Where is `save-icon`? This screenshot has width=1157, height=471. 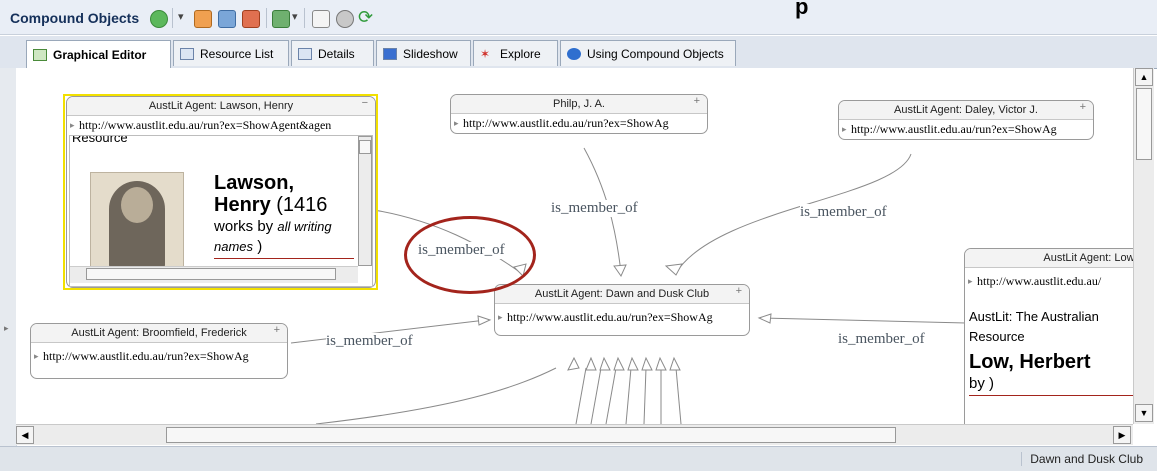 save-icon is located at coordinates (227, 19).